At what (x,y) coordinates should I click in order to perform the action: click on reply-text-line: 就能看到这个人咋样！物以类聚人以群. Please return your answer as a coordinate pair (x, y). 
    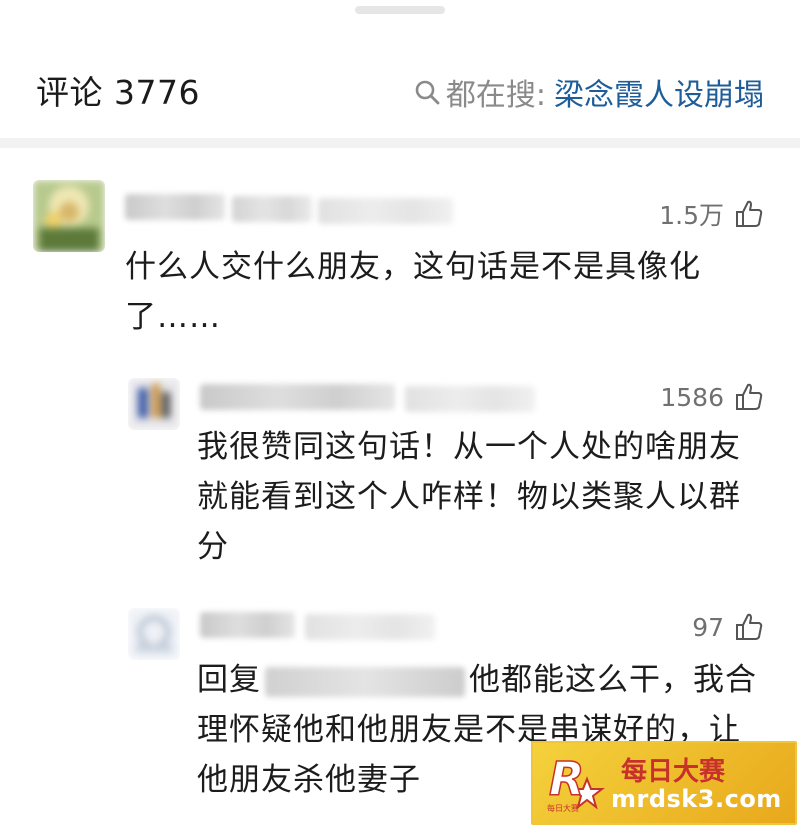
    Looking at the image, I should click on (469, 497).